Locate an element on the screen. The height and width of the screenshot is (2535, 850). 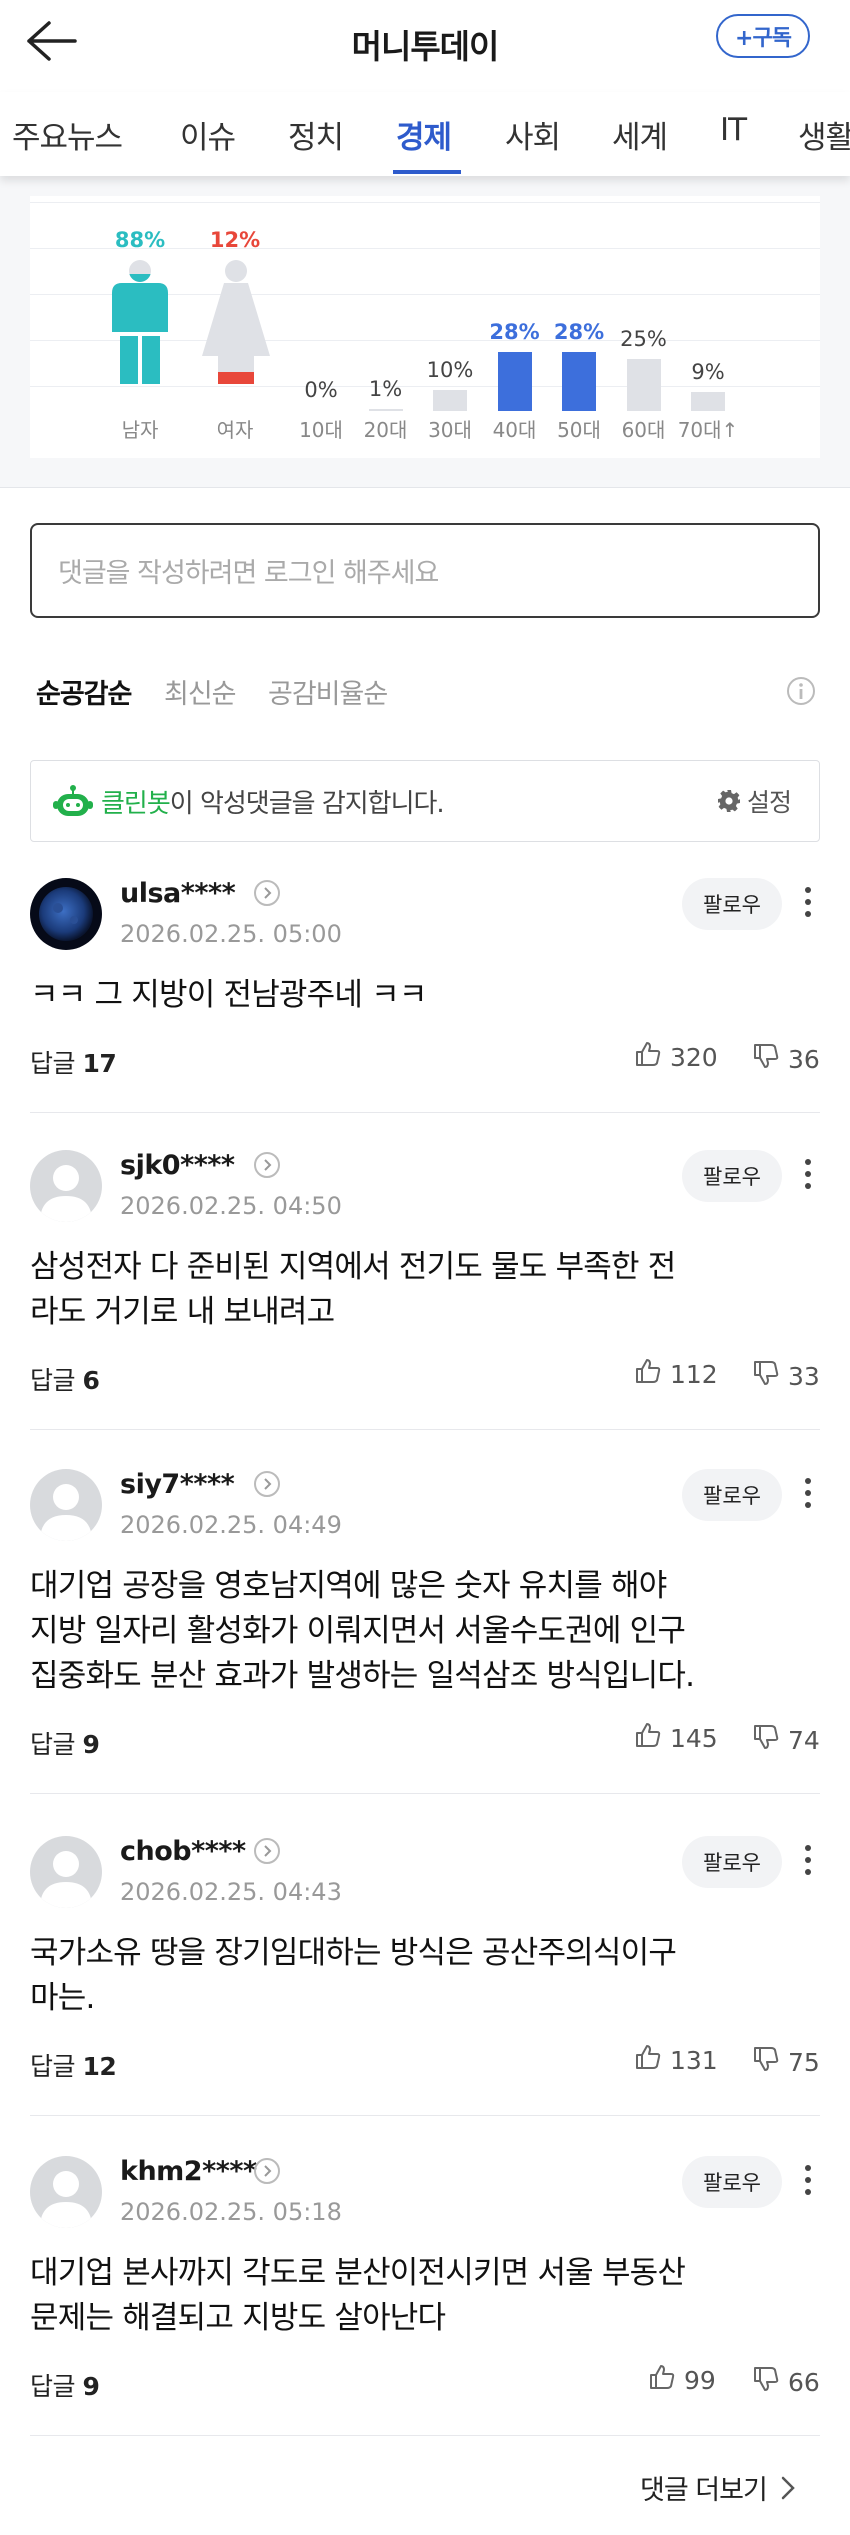
age-distribution: 0% 10대 1% 20대 10% 30대 28% 40대 28% 50대 25% 60대 9% 70대↑ is located at coordinates (549, 327).